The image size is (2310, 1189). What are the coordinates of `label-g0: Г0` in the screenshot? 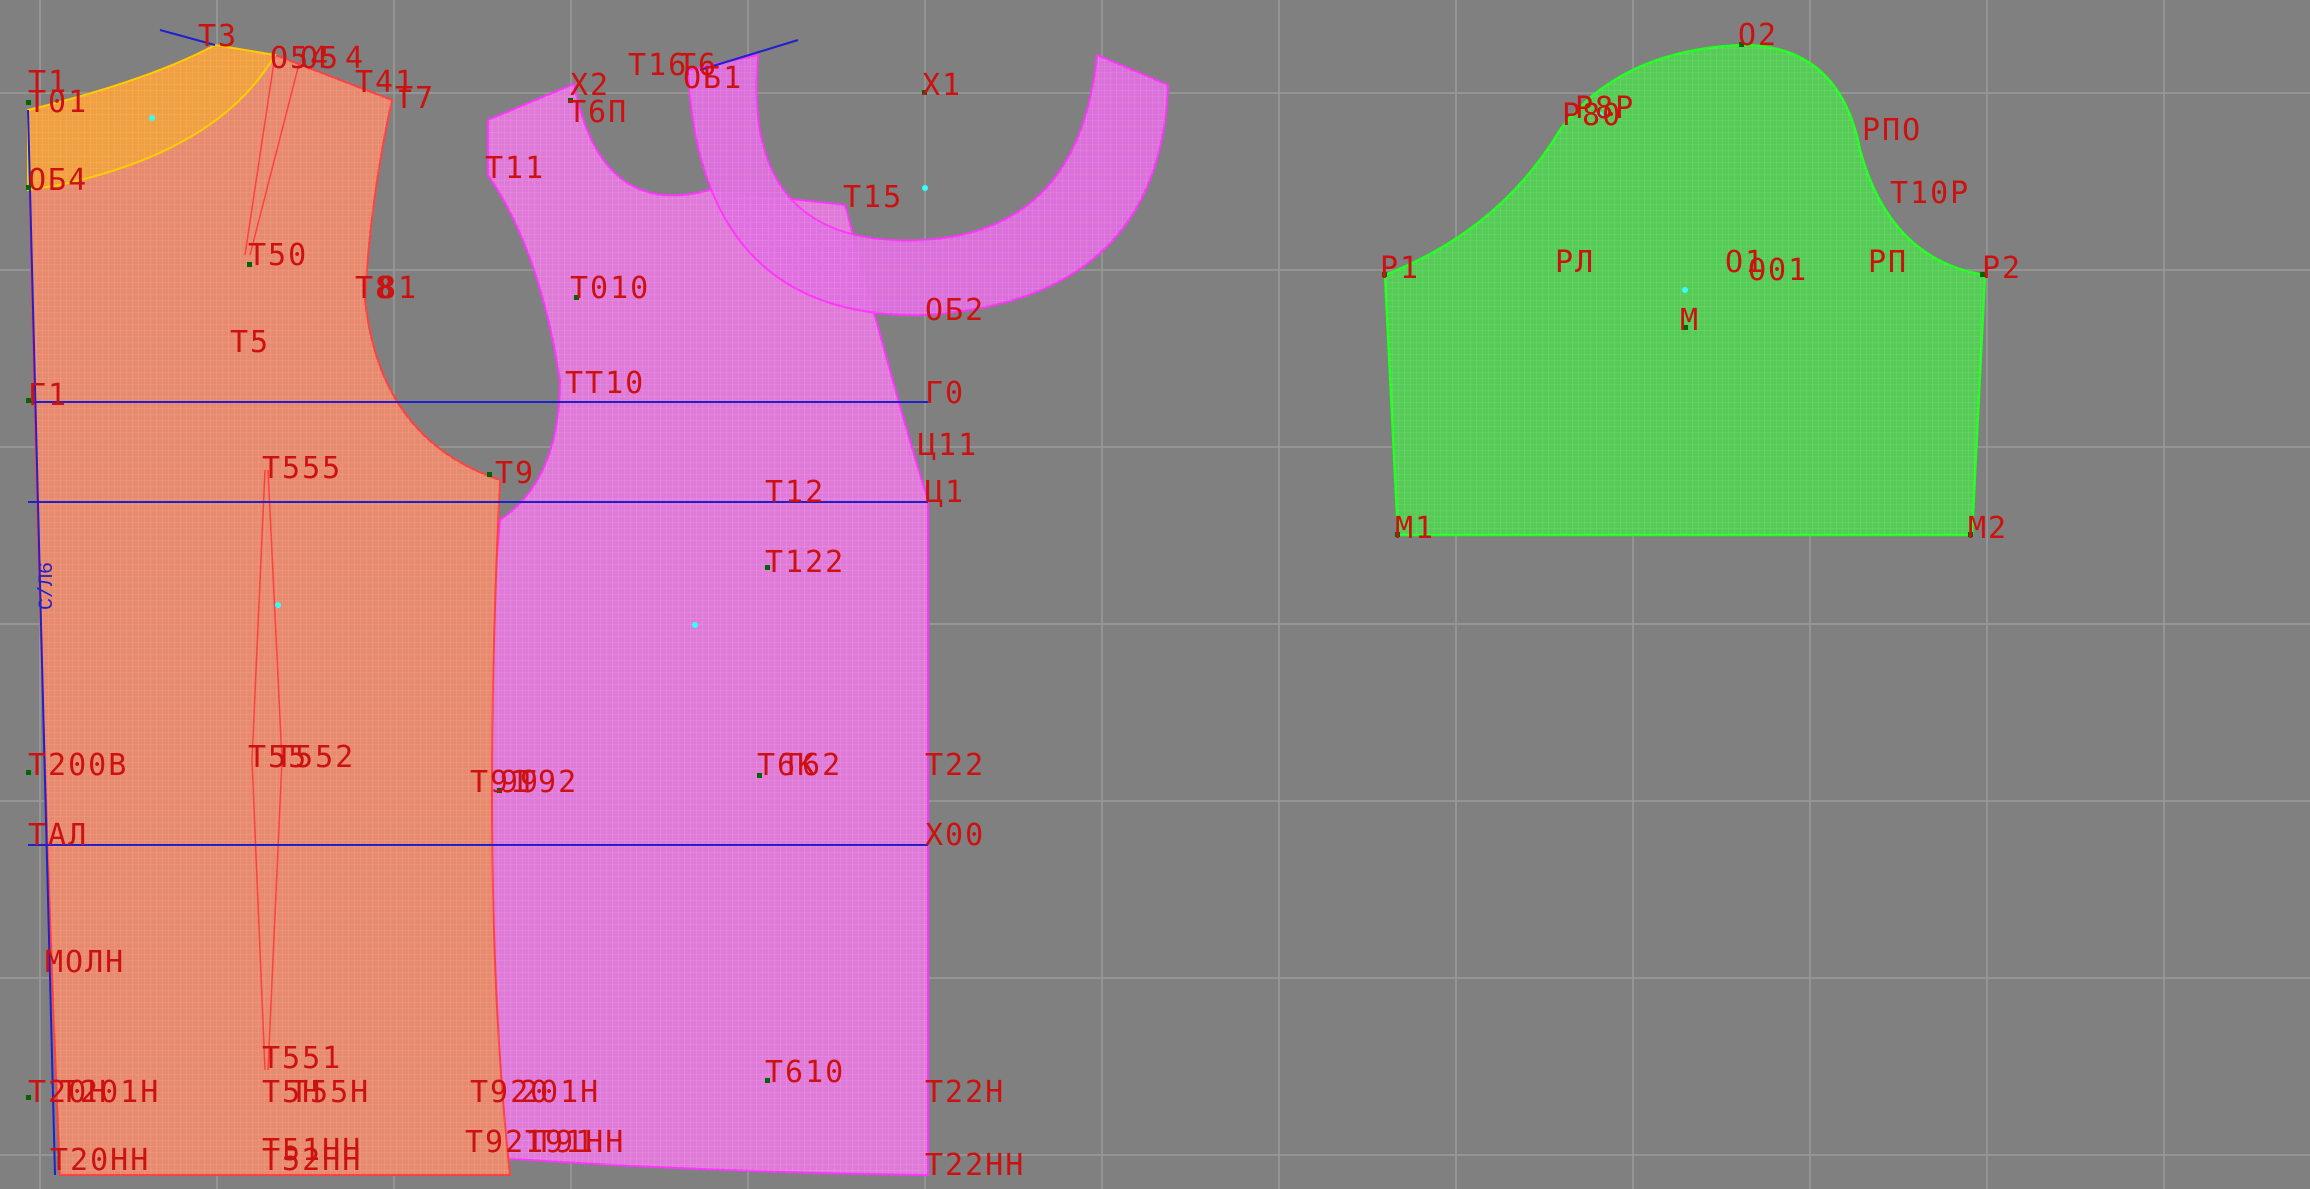 It's located at (945, 393).